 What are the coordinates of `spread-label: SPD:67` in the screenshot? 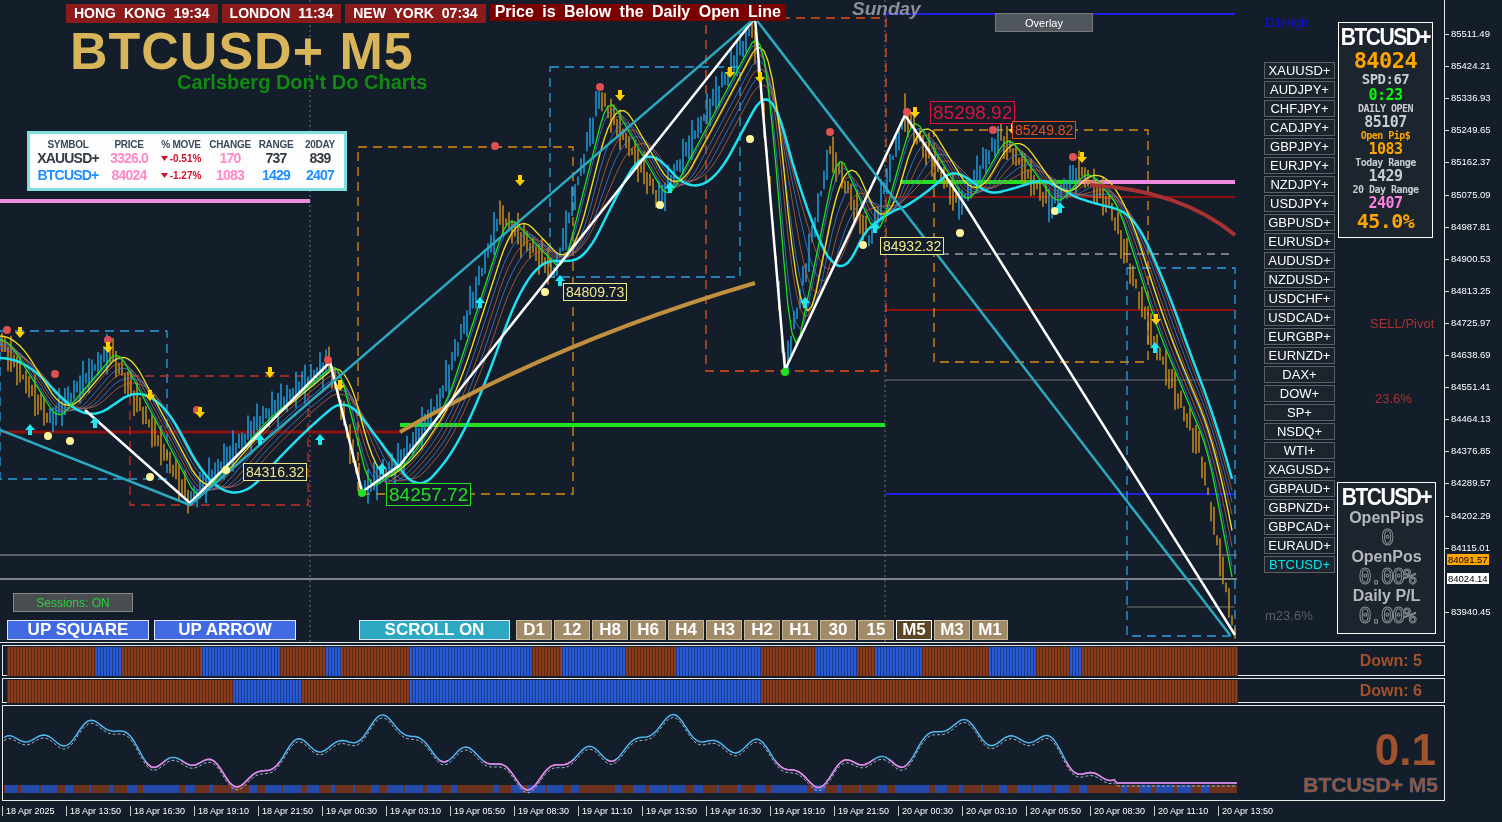 It's located at (1385, 79).